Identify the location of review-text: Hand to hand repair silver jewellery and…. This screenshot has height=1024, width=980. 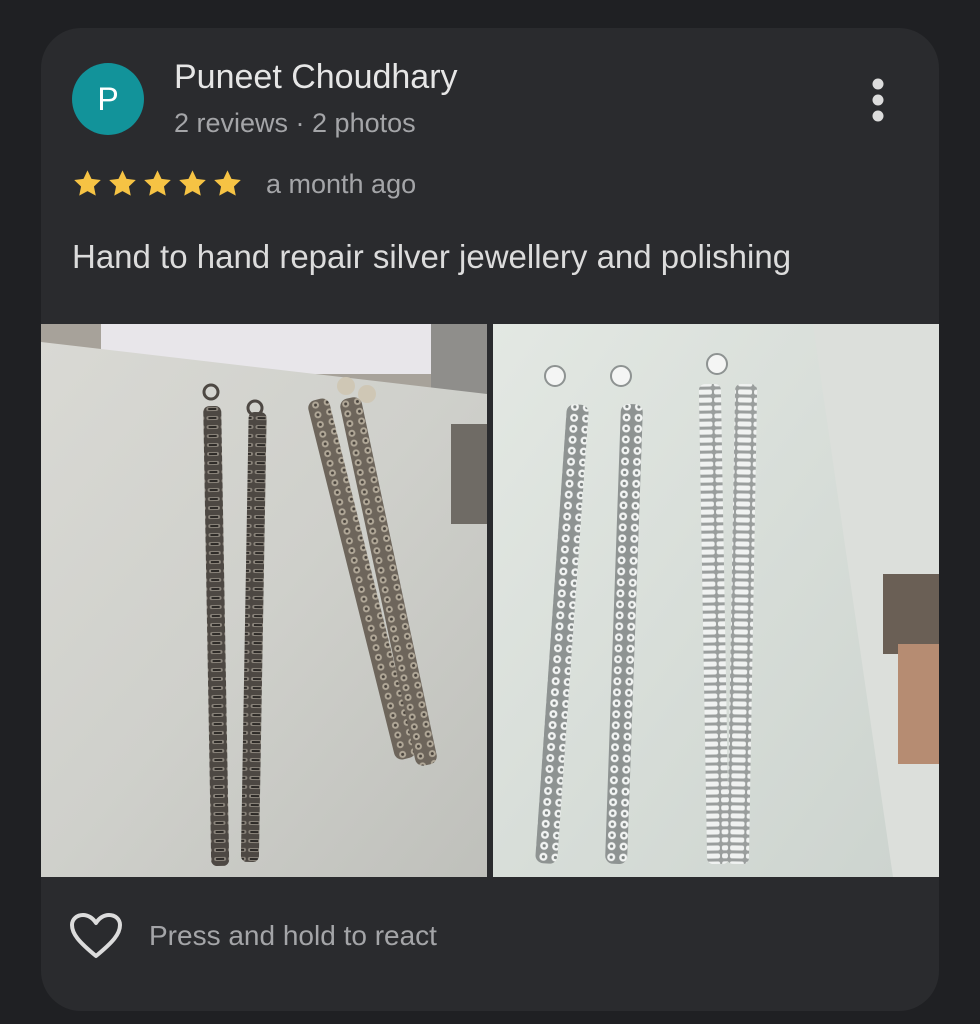
(432, 256).